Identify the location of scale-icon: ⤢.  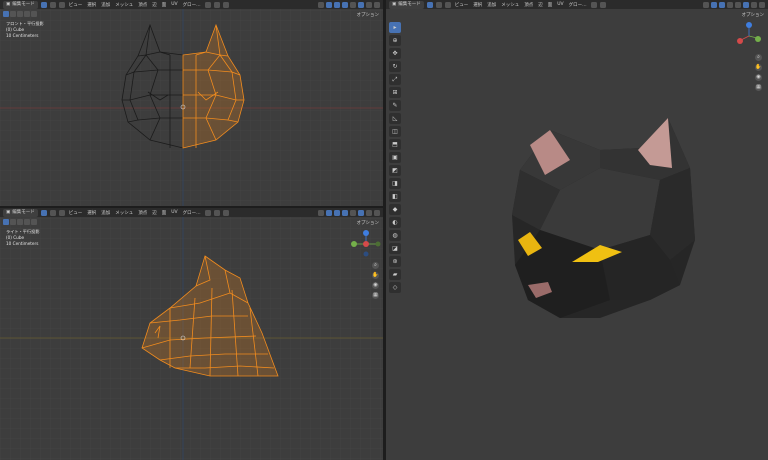
(395, 79).